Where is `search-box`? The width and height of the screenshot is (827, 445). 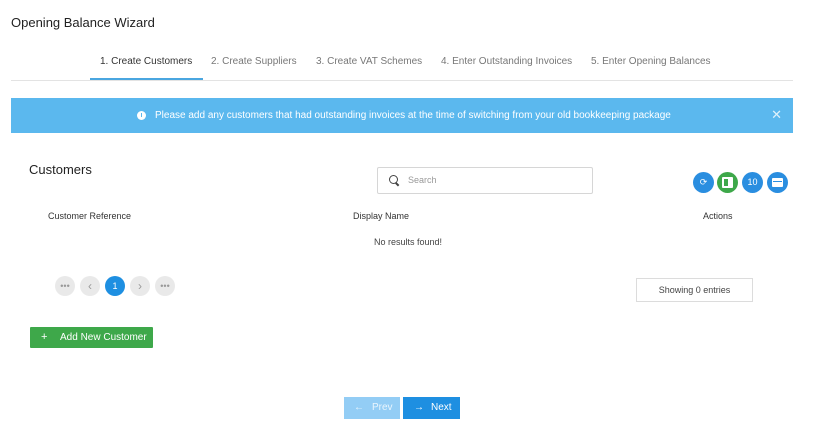
search-box is located at coordinates (485, 180).